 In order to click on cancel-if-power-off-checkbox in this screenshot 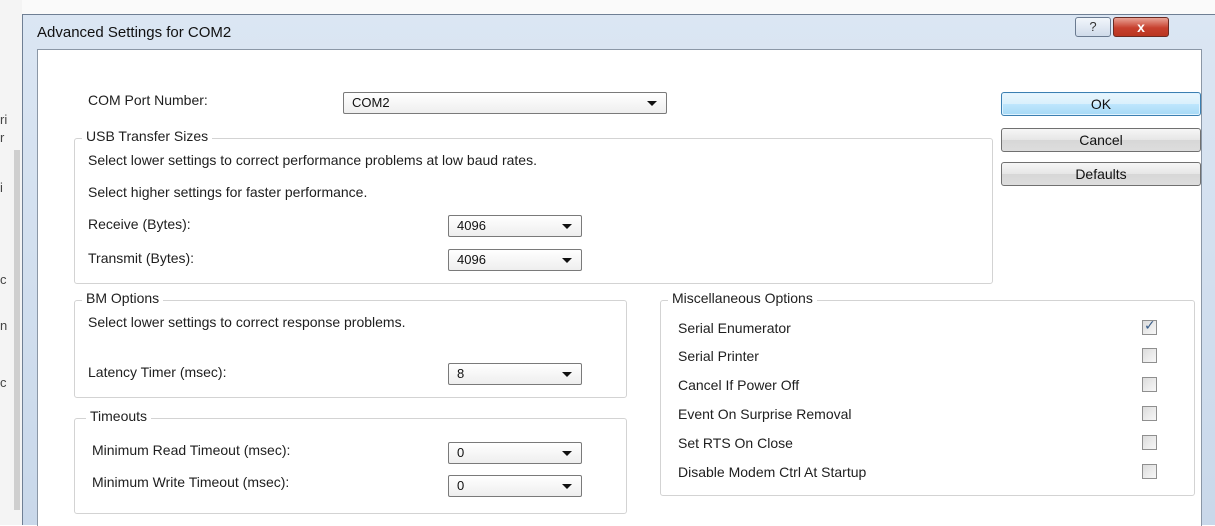, I will do `click(1149, 384)`.